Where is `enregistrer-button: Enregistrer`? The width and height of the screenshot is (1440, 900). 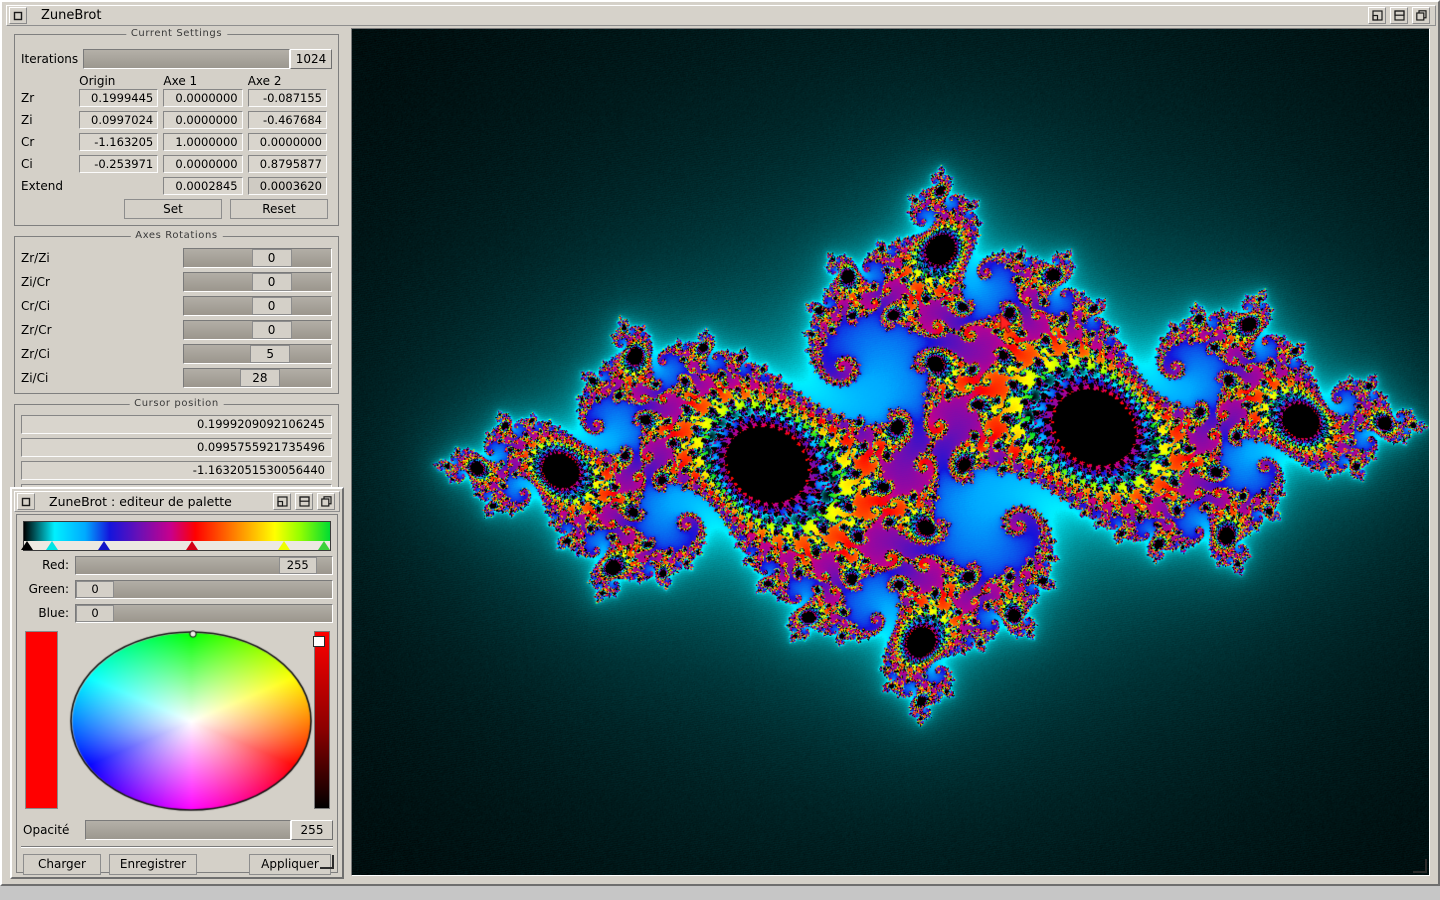
enregistrer-button: Enregistrer is located at coordinates (153, 864).